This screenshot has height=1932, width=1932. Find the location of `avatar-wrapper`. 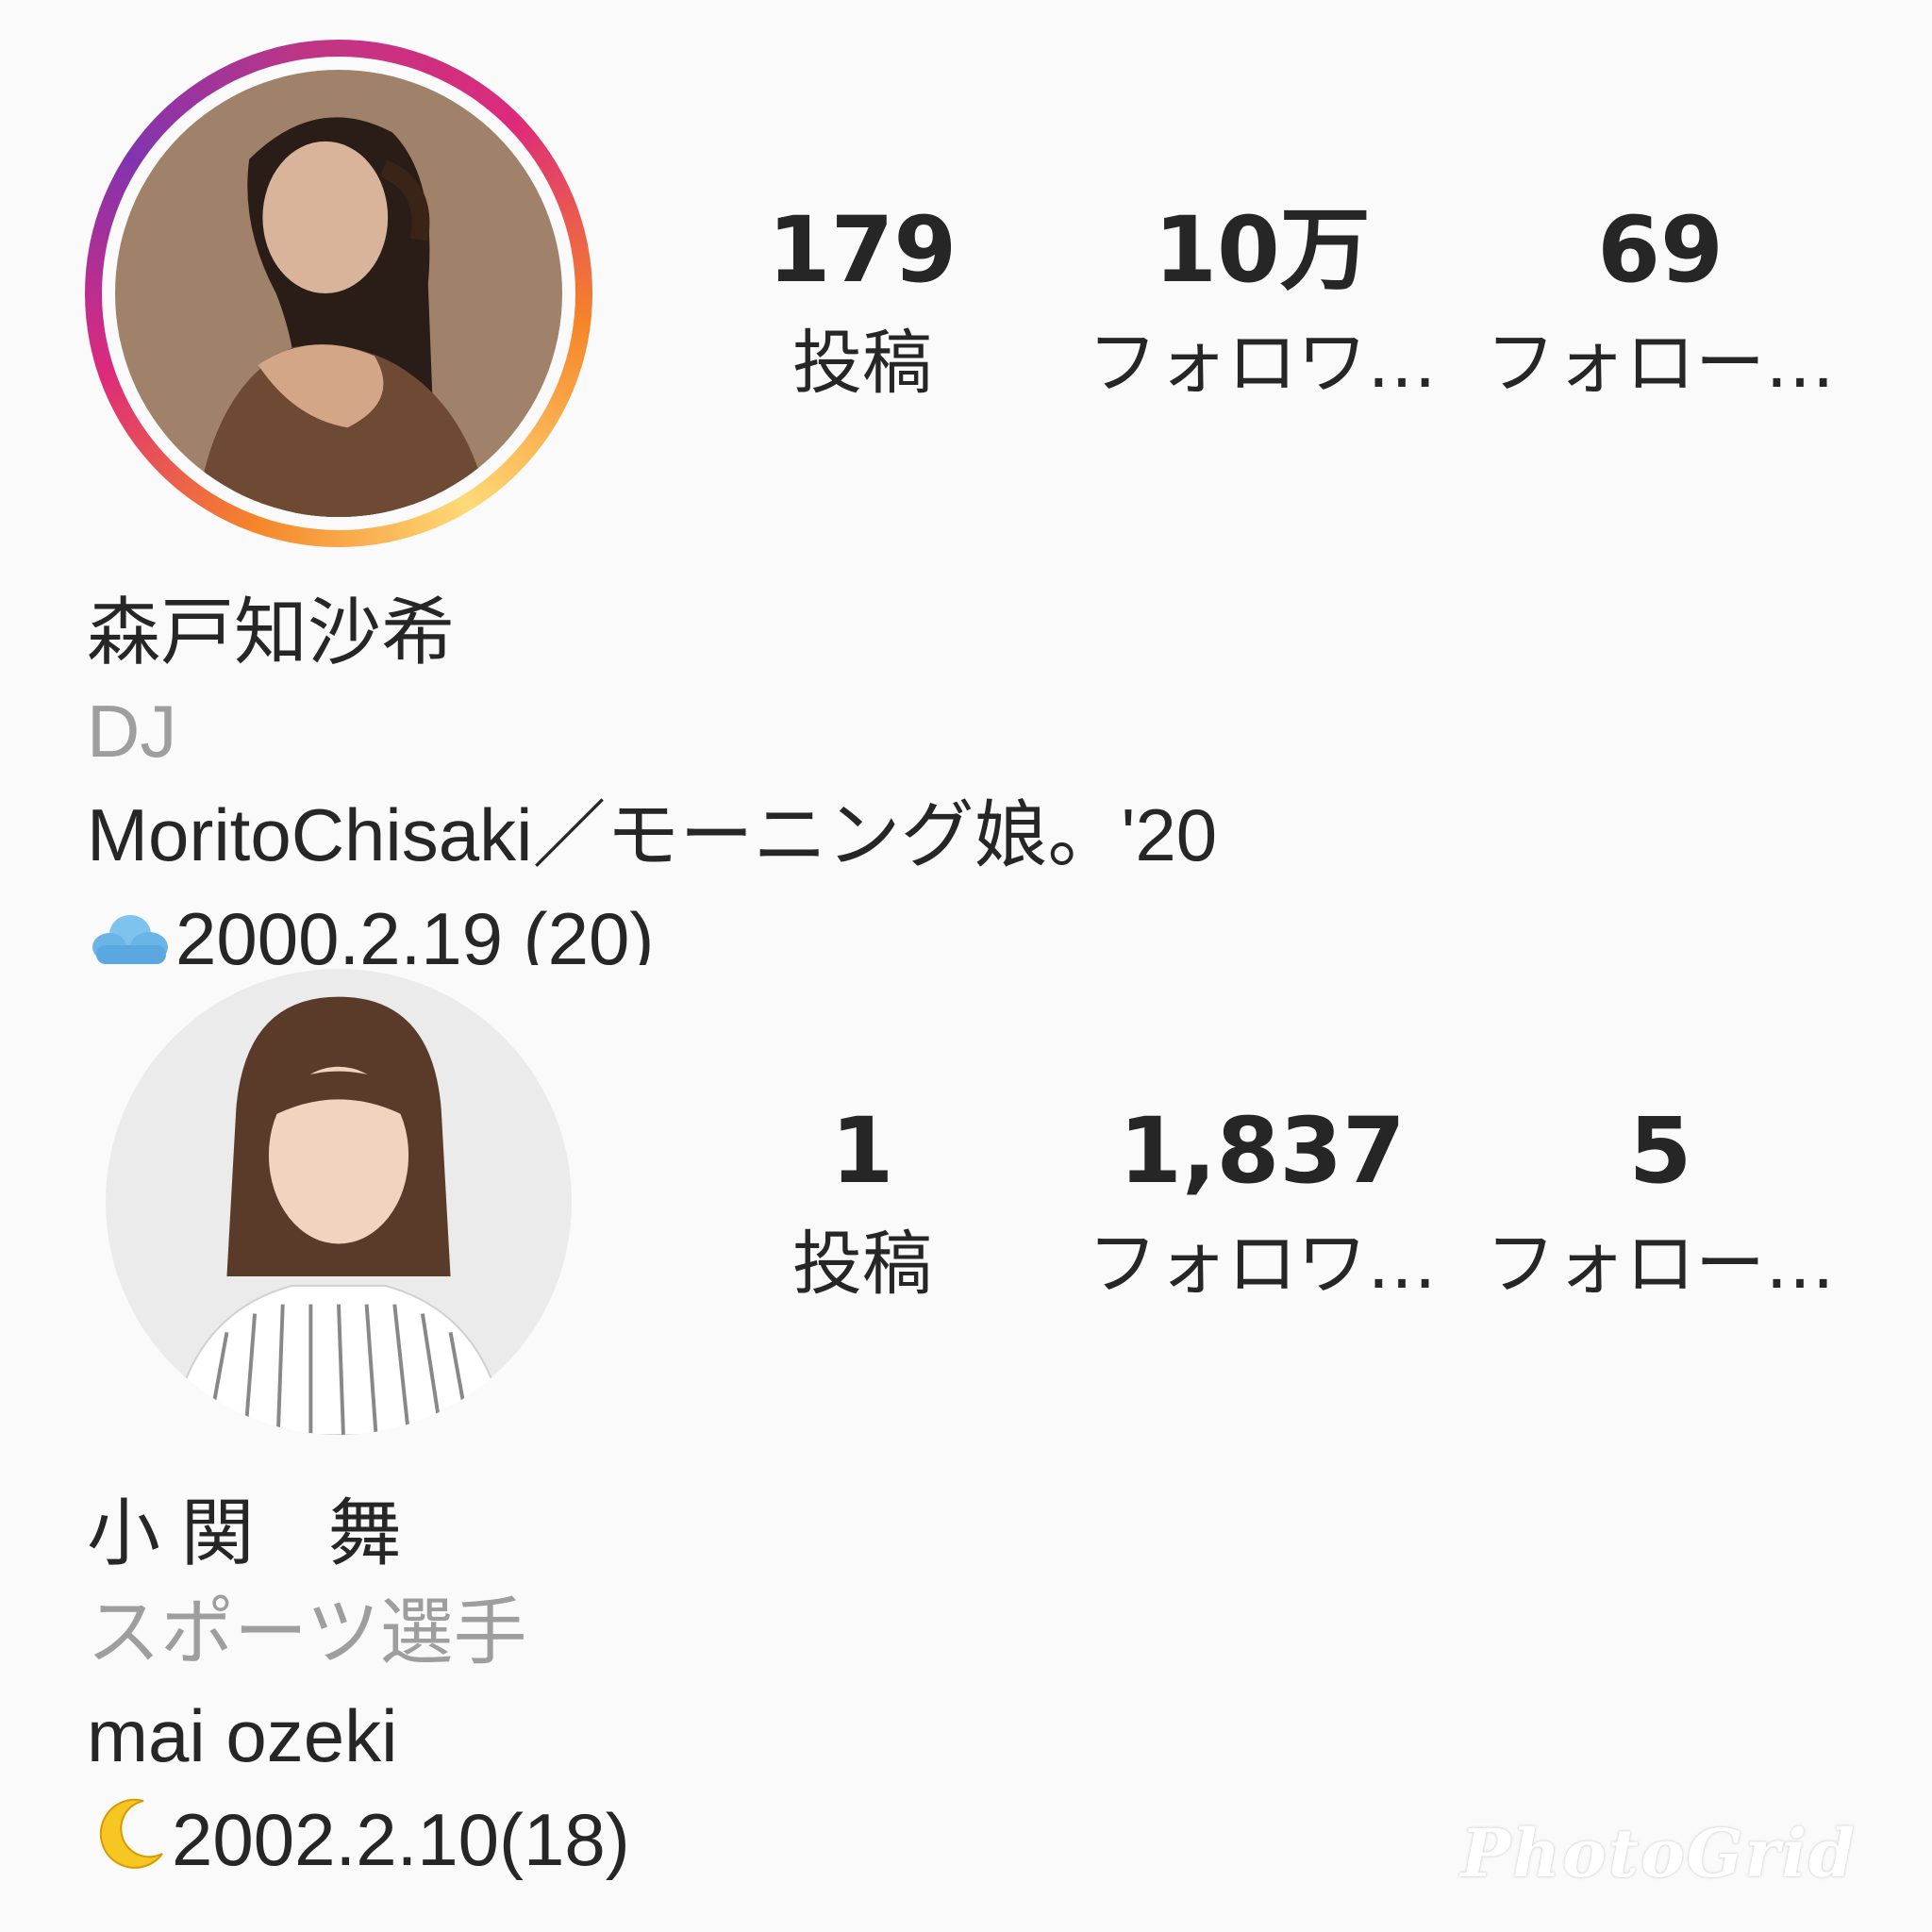

avatar-wrapper is located at coordinates (339, 1202).